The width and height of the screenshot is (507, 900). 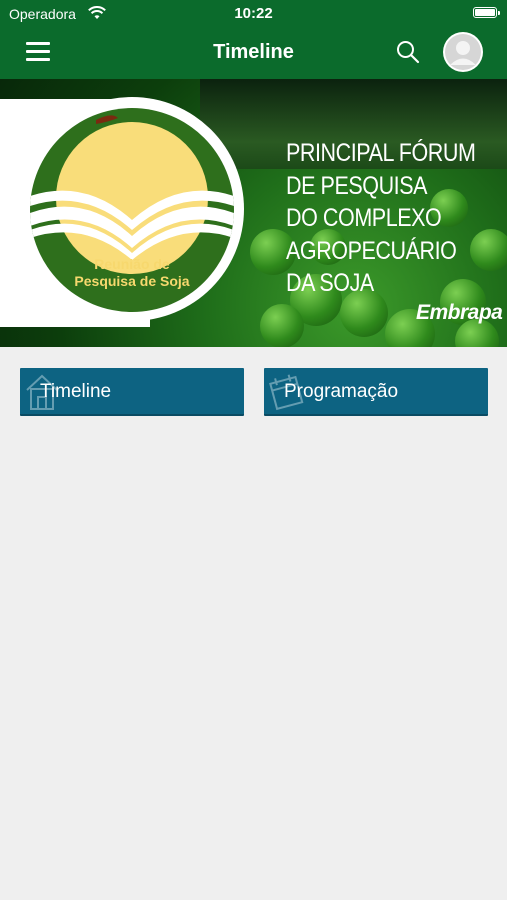 I want to click on status-time: 10:22, so click(x=253, y=13).